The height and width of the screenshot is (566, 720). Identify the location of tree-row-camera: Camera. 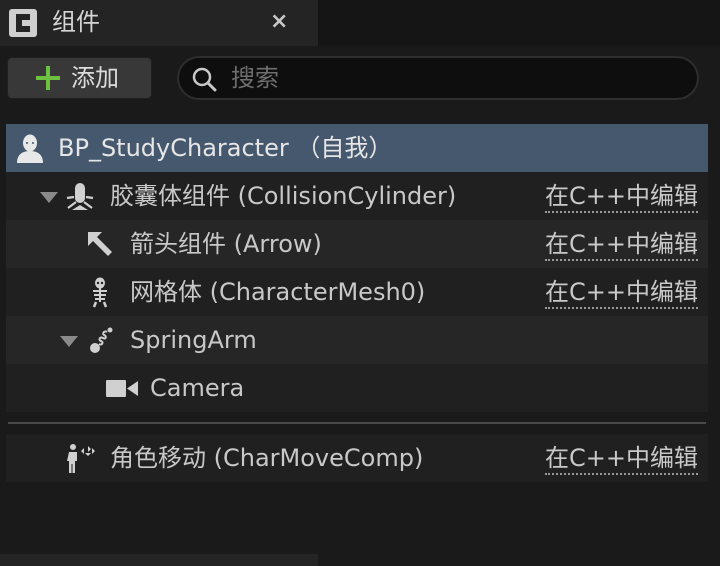
(357, 388).